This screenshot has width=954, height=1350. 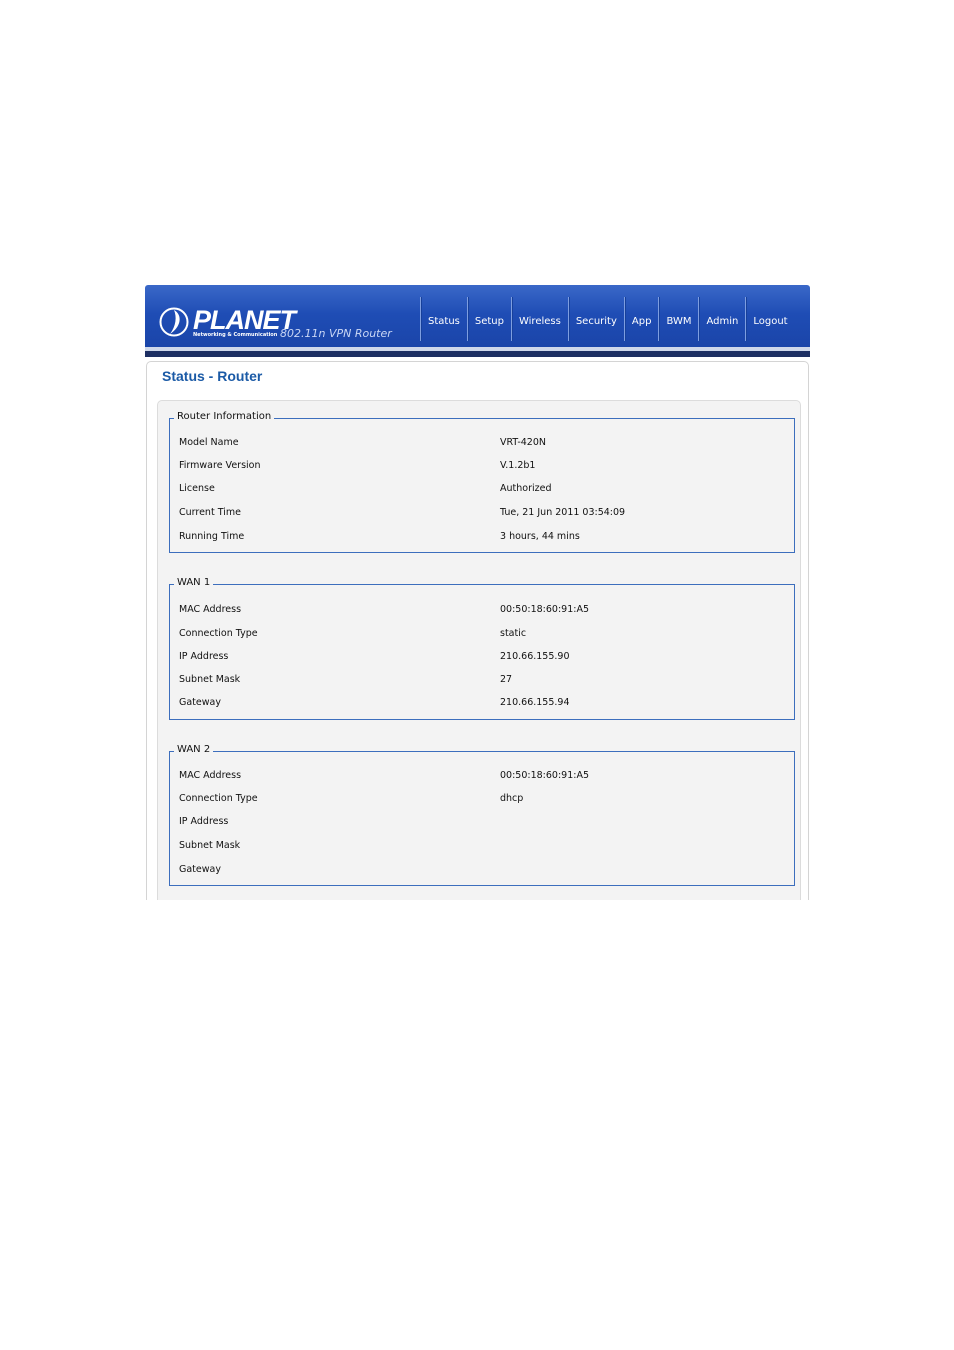 I want to click on info-row: Gateway, so click(x=479, y=871).